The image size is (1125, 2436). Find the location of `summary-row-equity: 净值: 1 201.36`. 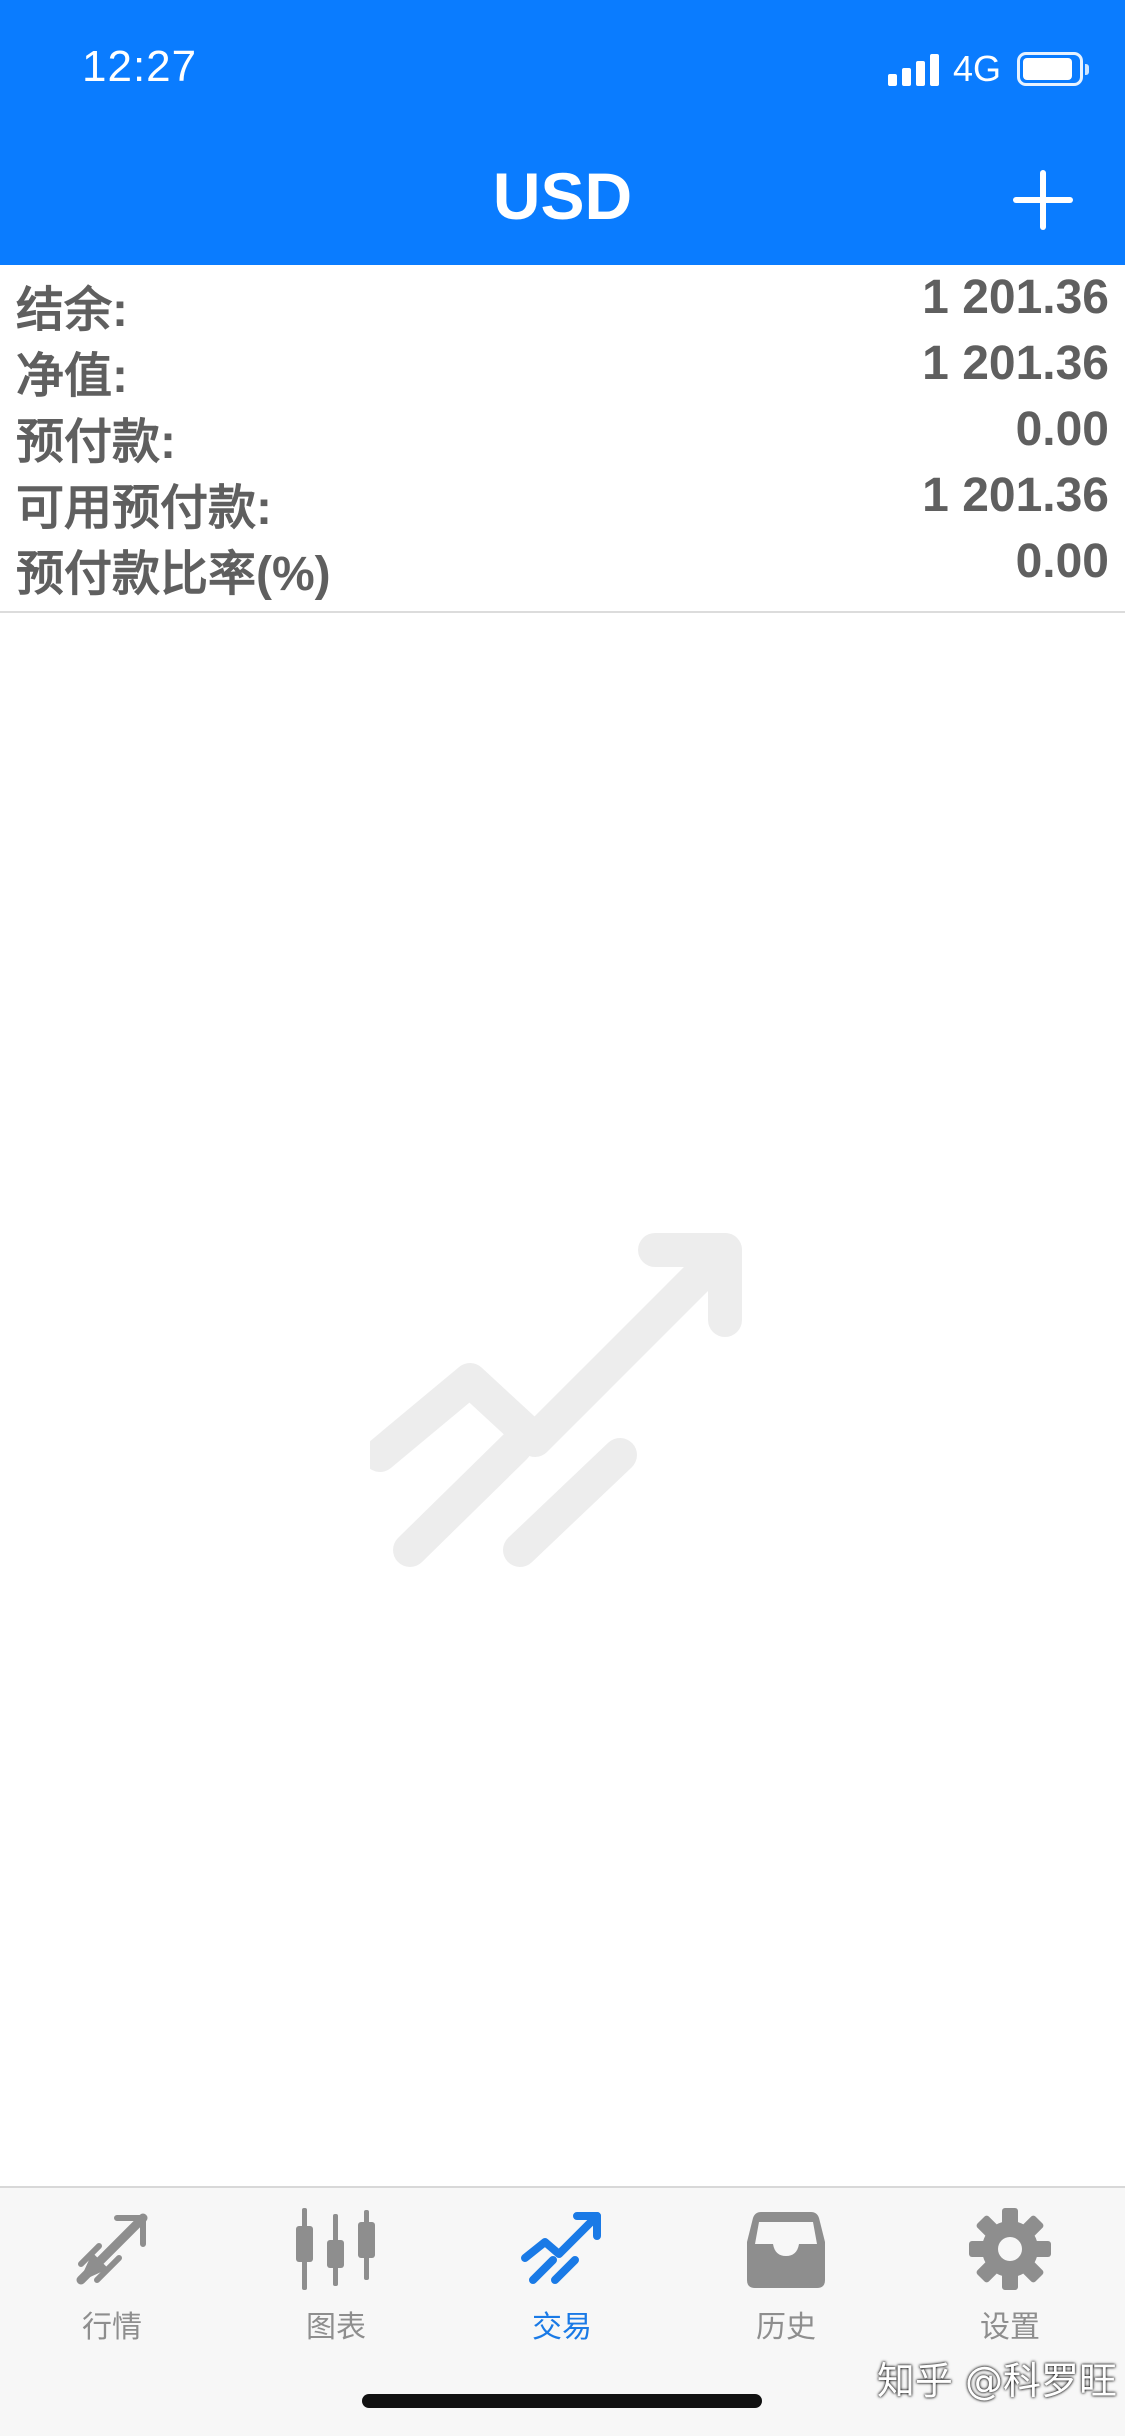

summary-row-equity: 净值: 1 201.36 is located at coordinates (562, 369).